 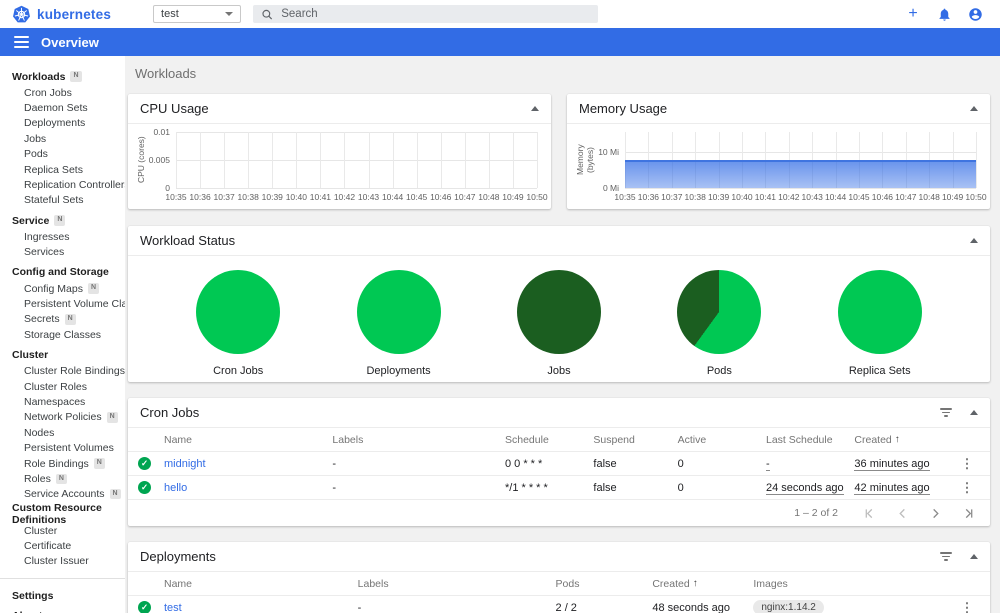 I want to click on kubernetes-logo-brand: kubernetes, so click(x=61, y=14).